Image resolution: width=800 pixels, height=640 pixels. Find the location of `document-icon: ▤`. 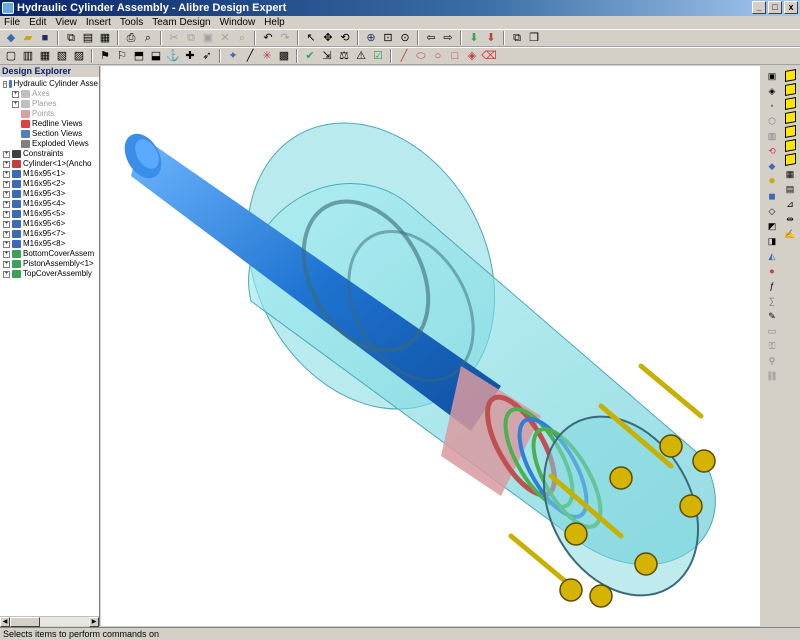

document-icon: ▤ is located at coordinates (88, 38).